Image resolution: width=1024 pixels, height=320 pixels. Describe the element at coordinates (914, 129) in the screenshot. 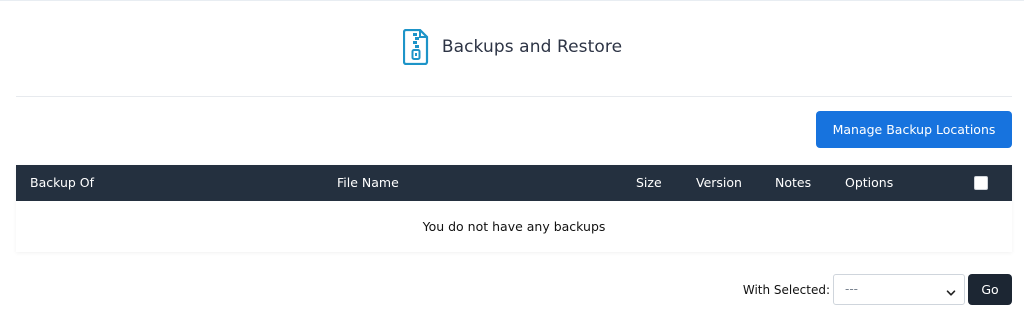

I see `manage-backup-locations-button: Manage Backup Locations` at that location.